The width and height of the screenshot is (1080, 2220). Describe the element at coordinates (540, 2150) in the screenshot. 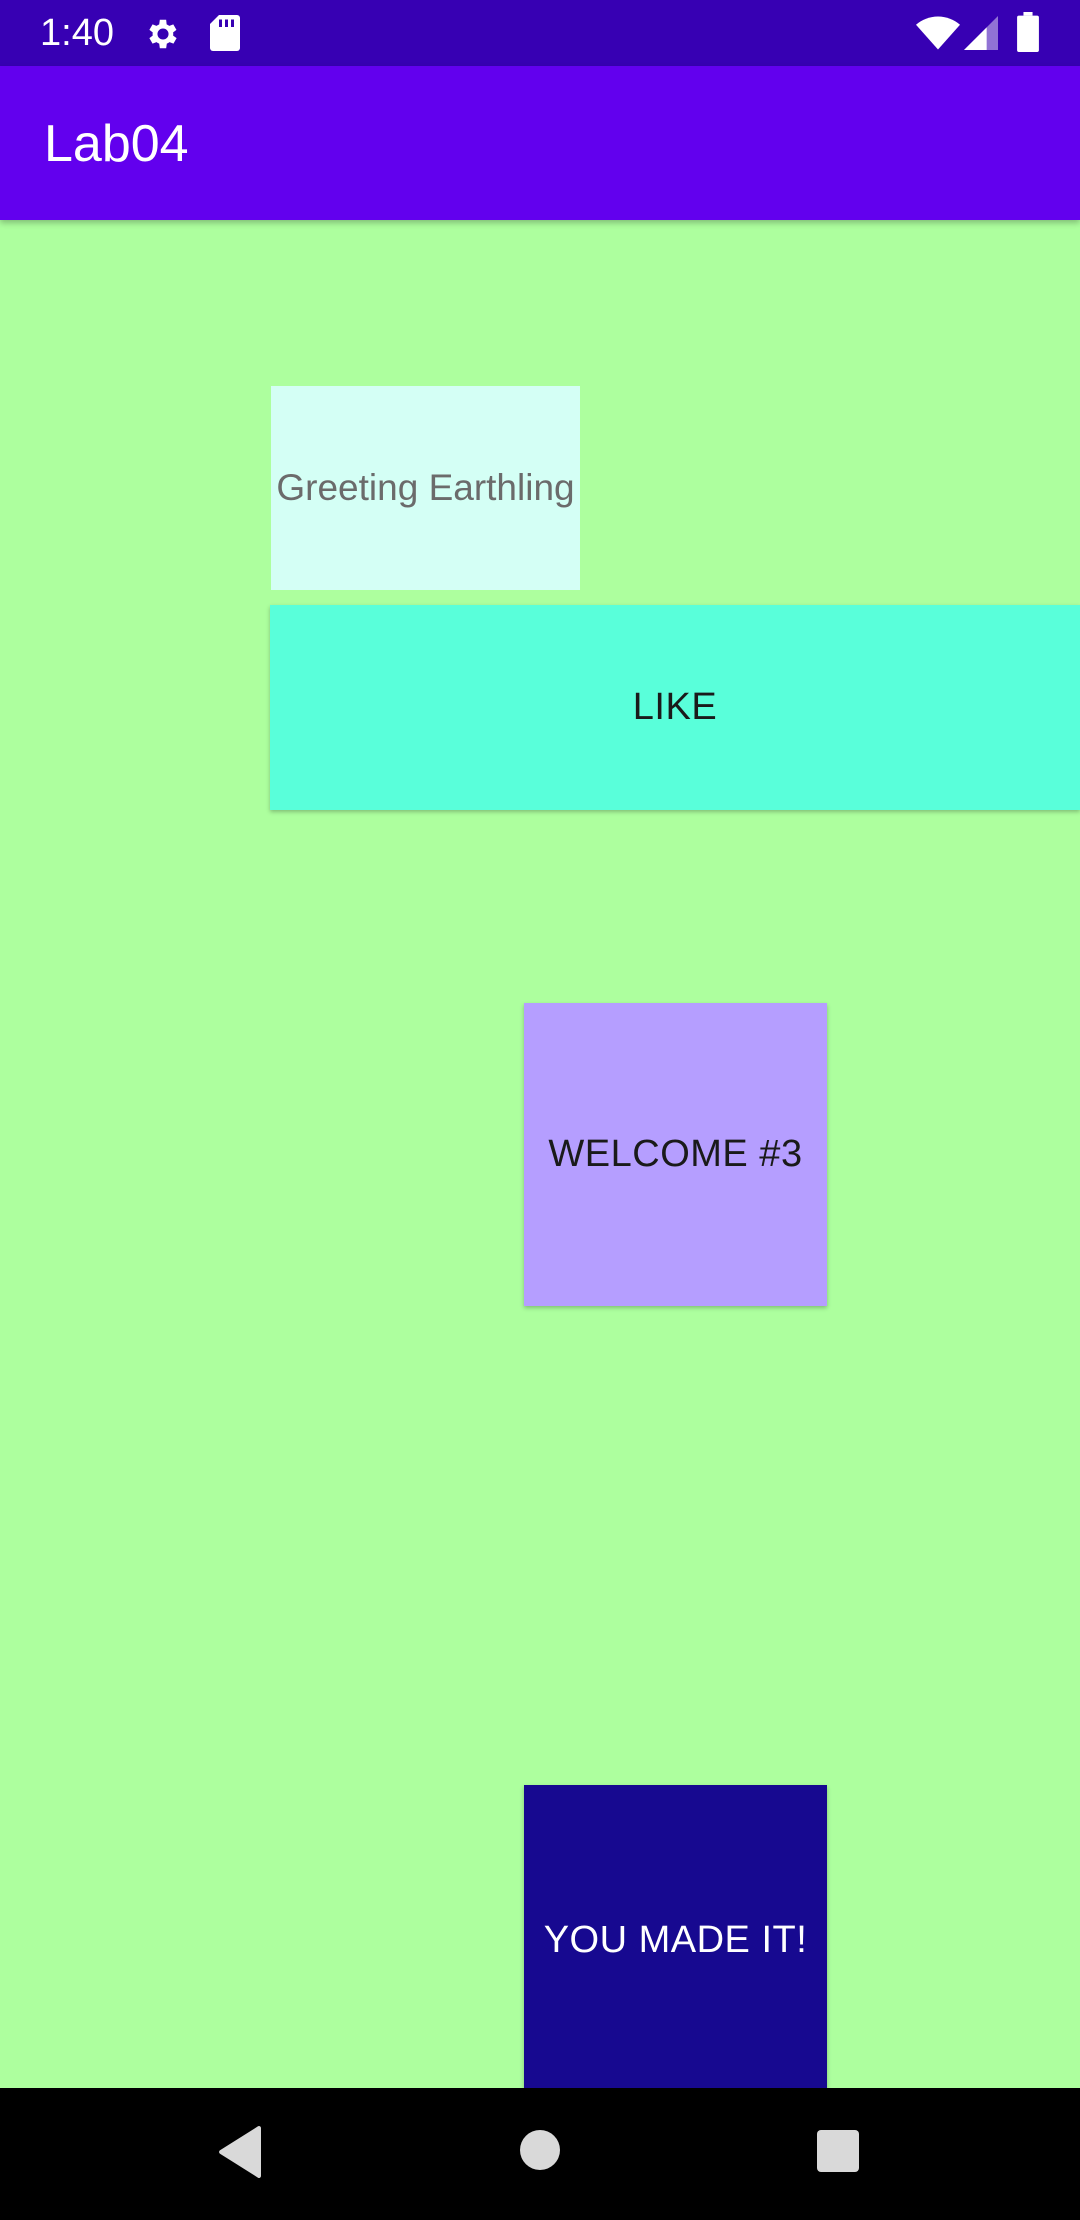

I see `home-icon` at that location.